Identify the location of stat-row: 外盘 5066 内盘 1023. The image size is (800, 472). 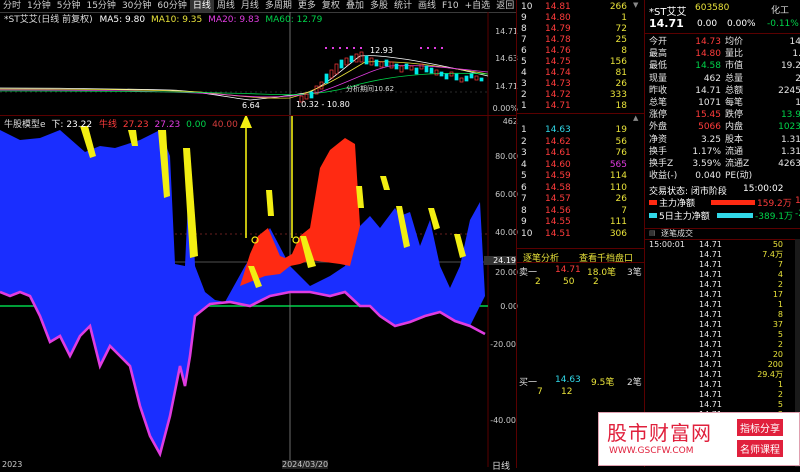
(722, 127).